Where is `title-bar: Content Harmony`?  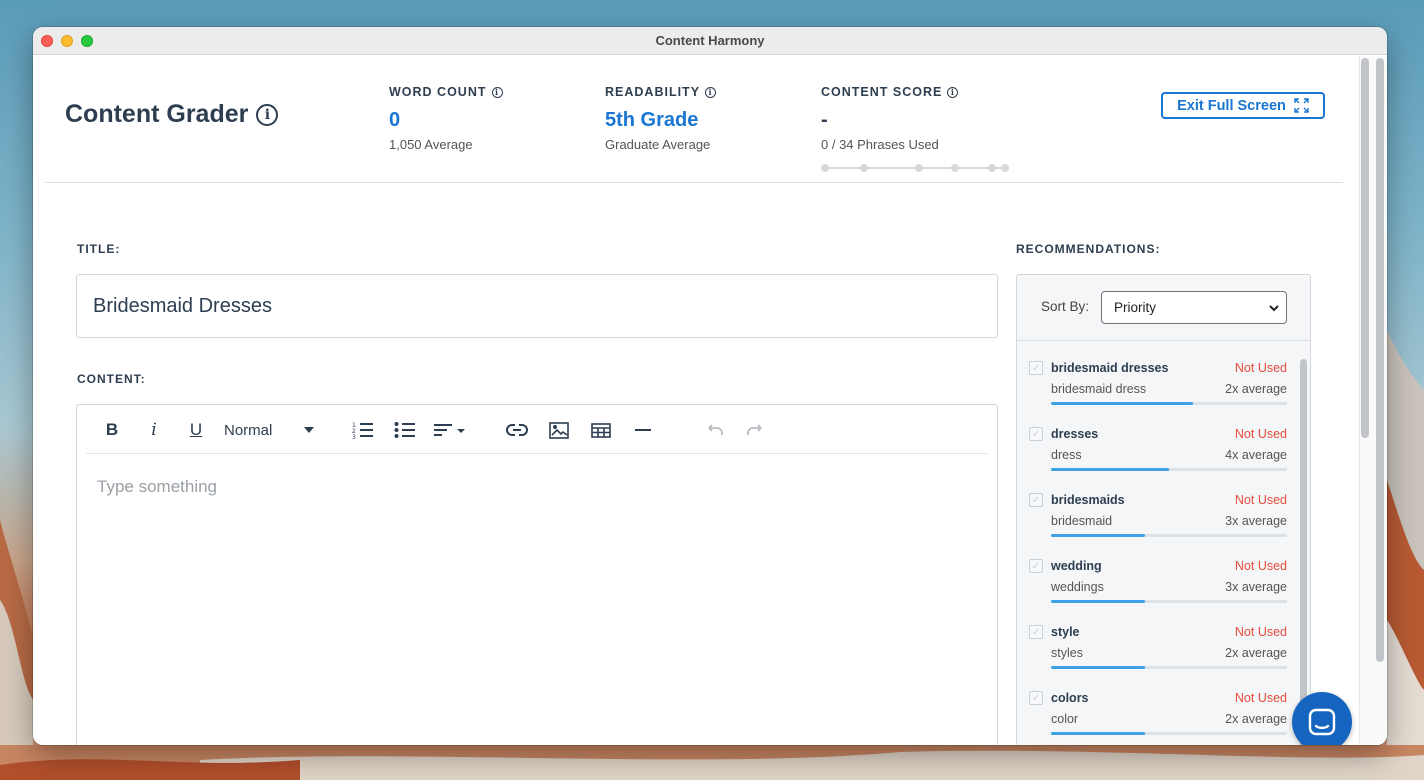
title-bar: Content Harmony is located at coordinates (710, 41).